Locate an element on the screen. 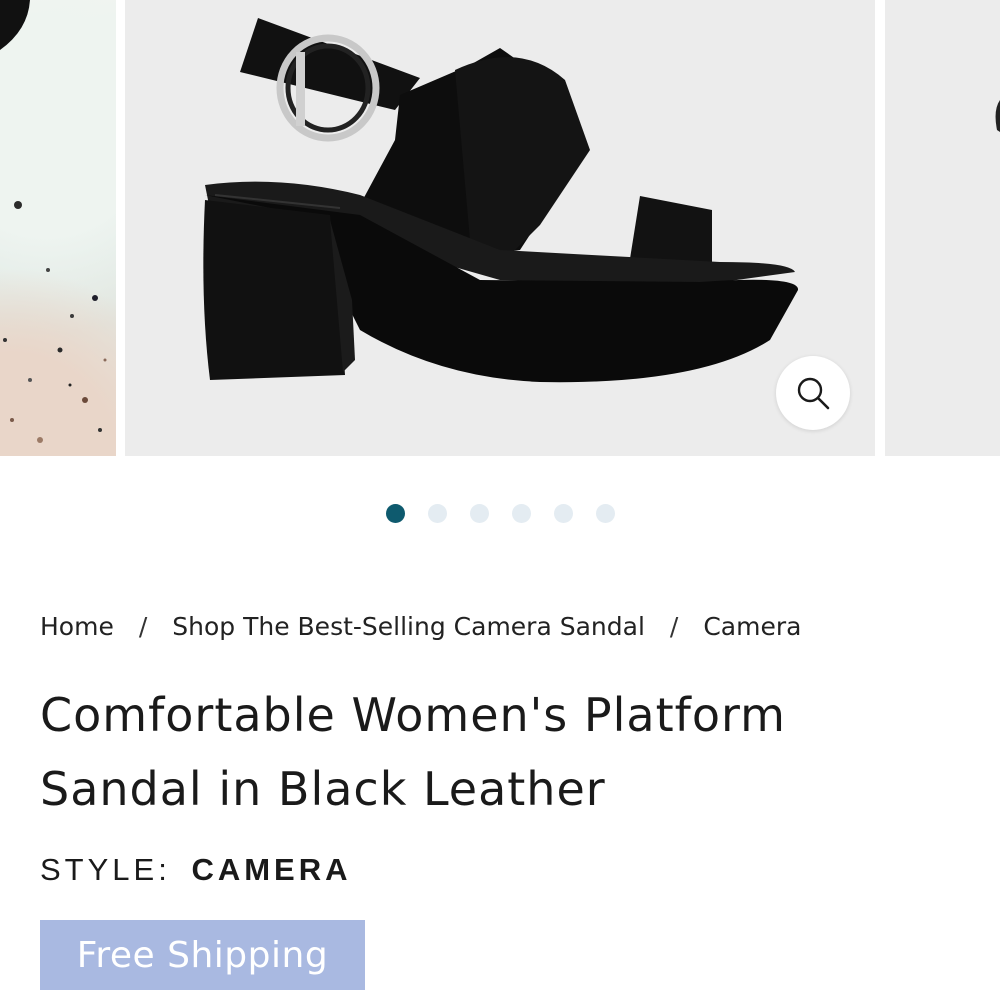 This screenshot has height=1000, width=1000. previous-slide-image is located at coordinates (53, 221).